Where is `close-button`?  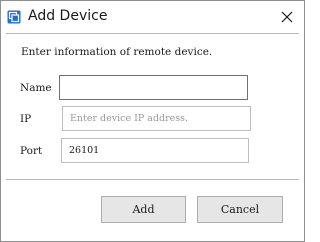
close-button is located at coordinates (287, 17).